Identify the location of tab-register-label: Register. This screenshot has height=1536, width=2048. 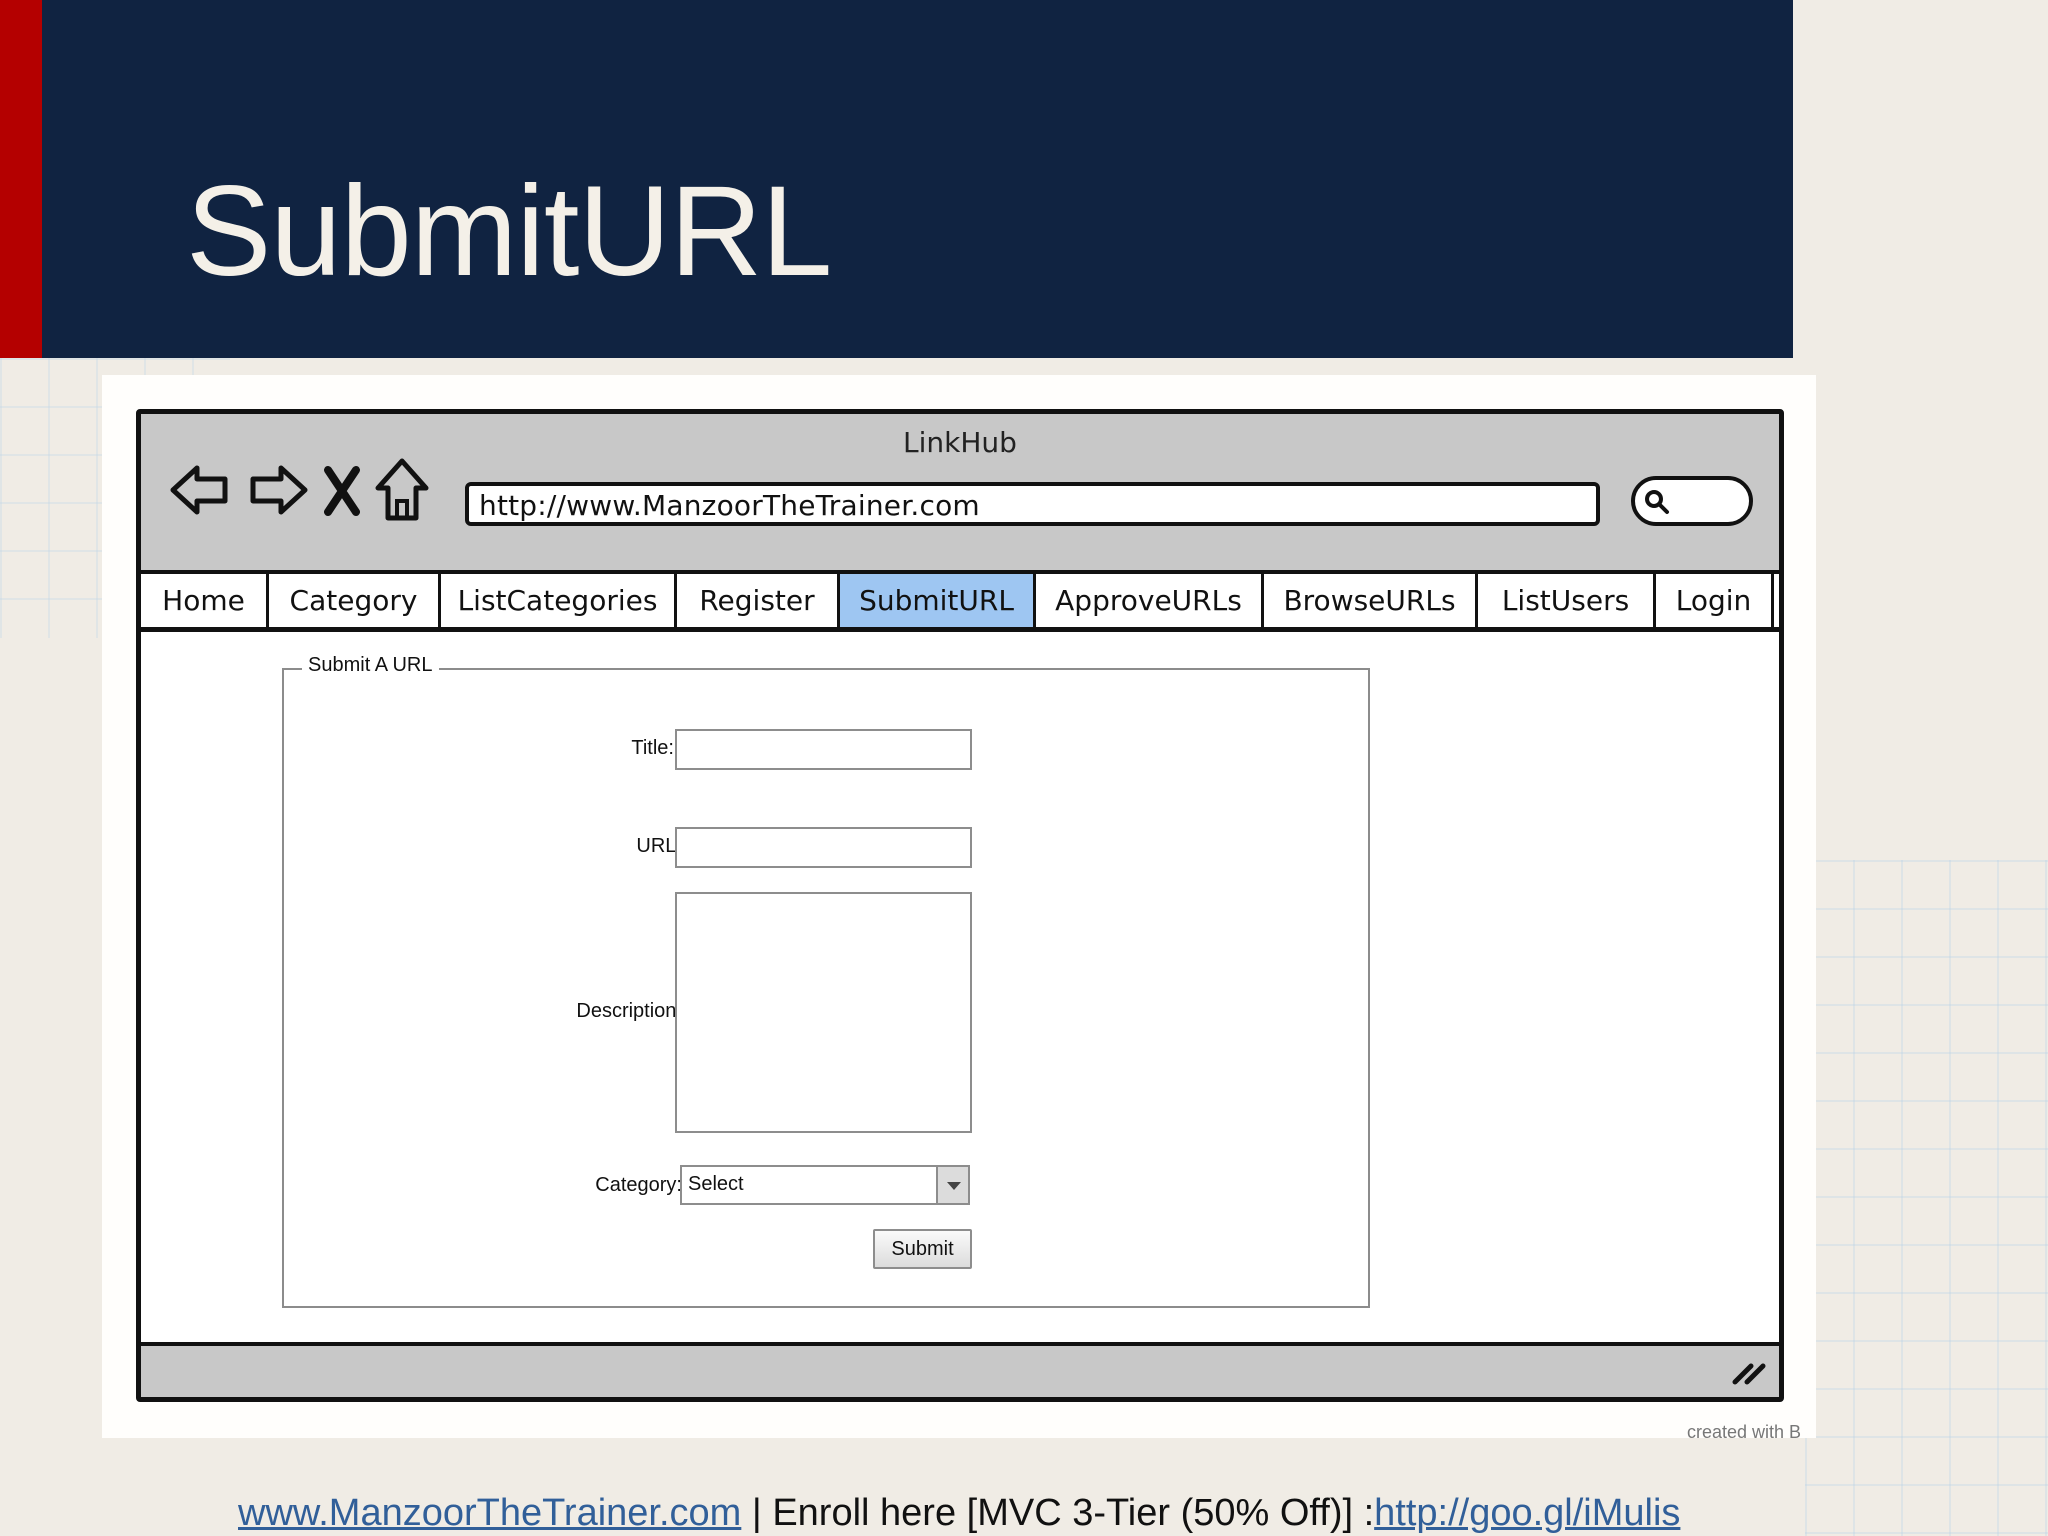
(757, 600).